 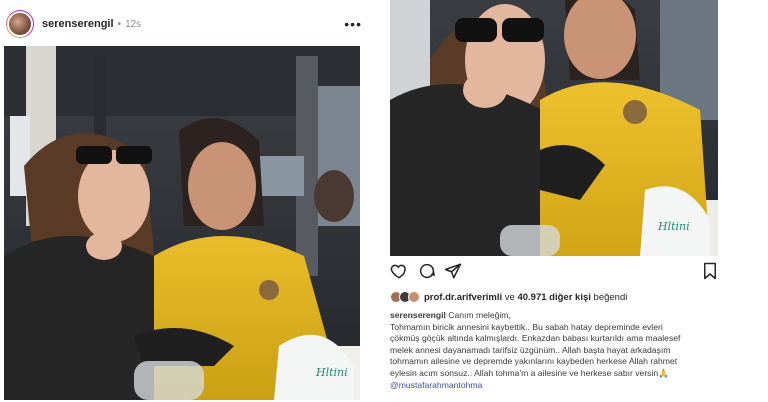 What do you see at coordinates (353, 24) in the screenshot?
I see `more-options-icon: •••` at bounding box center [353, 24].